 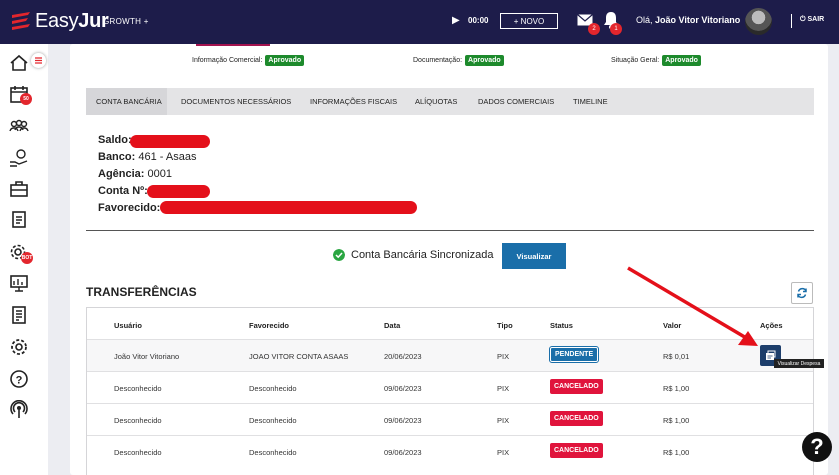 I want to click on status-badge: PENDENTE, so click(x=574, y=354).